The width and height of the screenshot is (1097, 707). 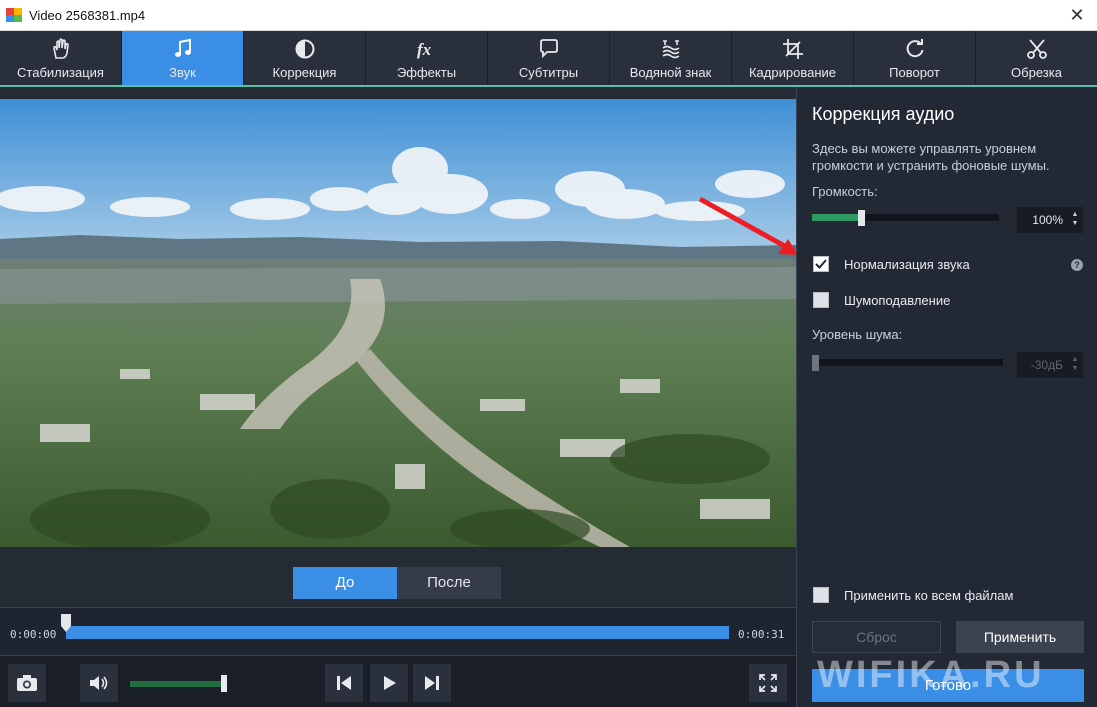 I want to click on tab-crop: Кадрирование, so click(x=793, y=58).